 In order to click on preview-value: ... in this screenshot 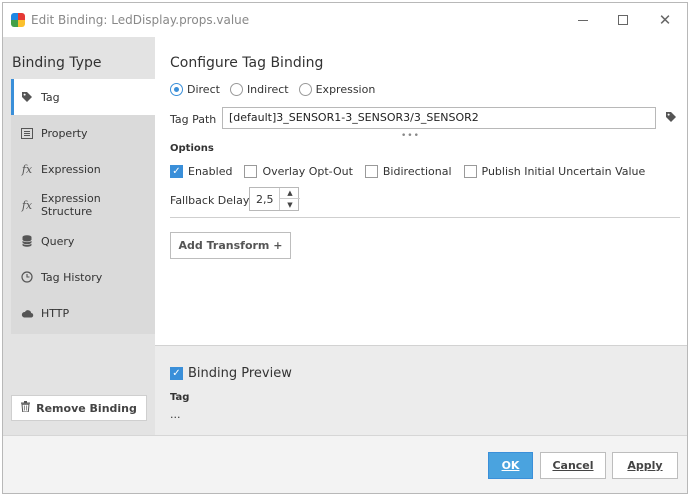, I will do `click(175, 414)`.